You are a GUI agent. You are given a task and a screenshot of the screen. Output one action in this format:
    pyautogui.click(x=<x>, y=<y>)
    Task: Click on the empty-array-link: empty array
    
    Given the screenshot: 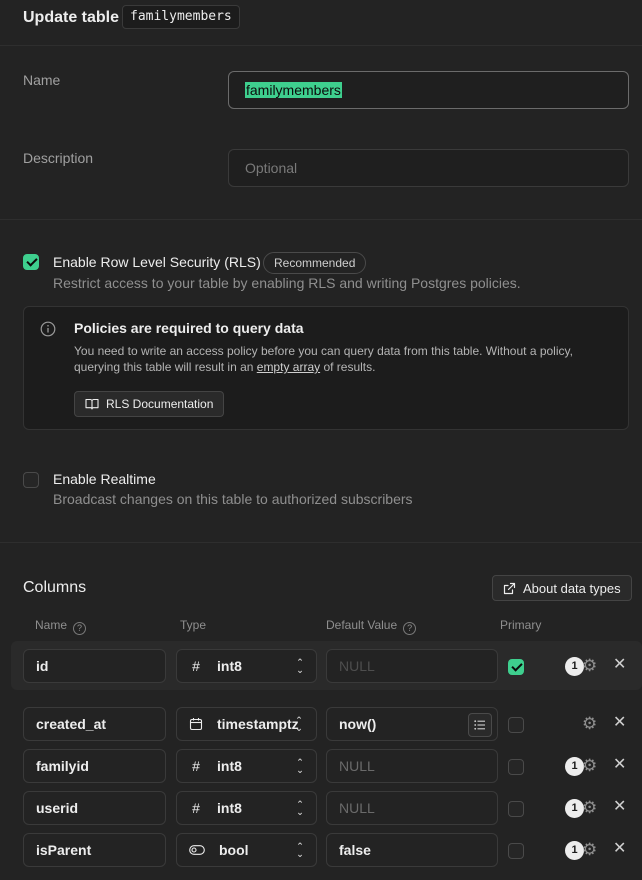 What is the action you would take?
    pyautogui.click(x=288, y=367)
    